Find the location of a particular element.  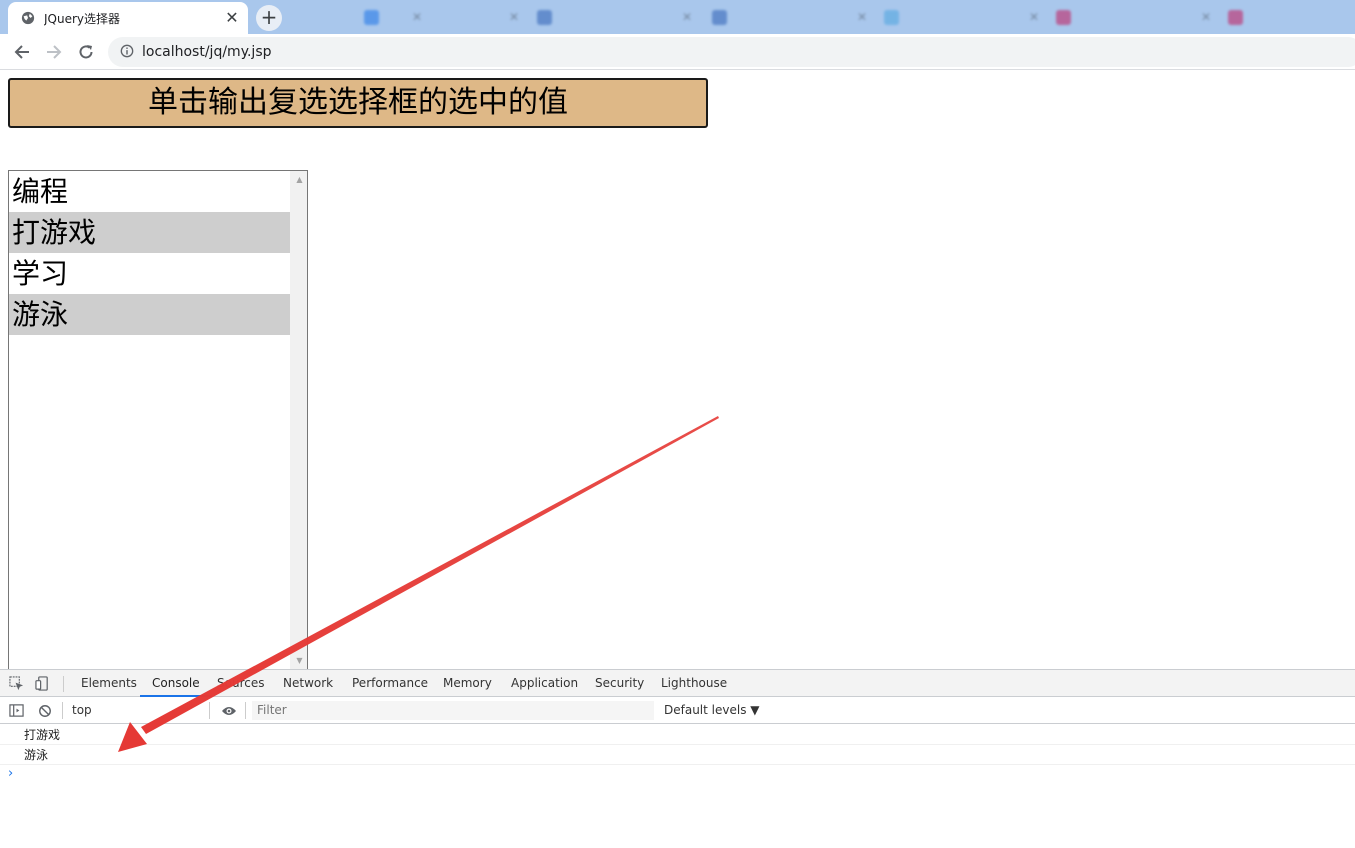

browser-tabstrip: JQuery选择器 ✕ + ✕ ✕ ✕ ✕ ✕ ✕ ✕ is located at coordinates (677, 17).